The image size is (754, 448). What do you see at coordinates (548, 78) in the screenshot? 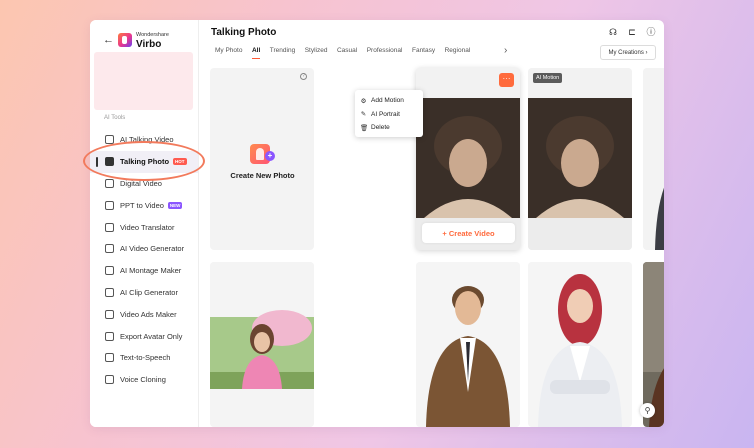
I see `ai-motion-tag: AI Motion` at bounding box center [548, 78].